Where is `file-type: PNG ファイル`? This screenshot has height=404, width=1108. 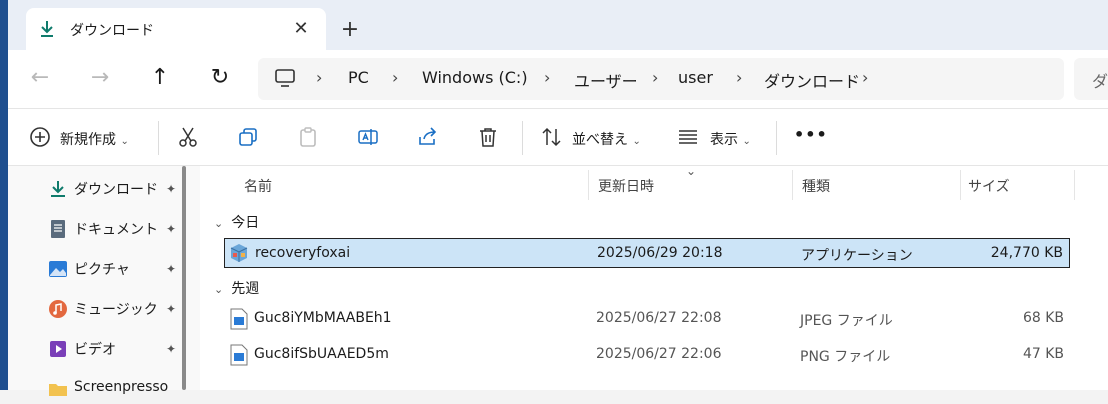
file-type: PNG ファイル is located at coordinates (845, 357).